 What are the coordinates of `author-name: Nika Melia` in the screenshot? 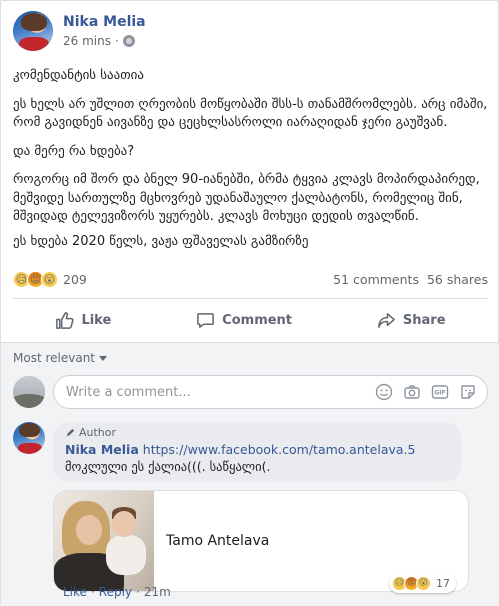 It's located at (104, 22).